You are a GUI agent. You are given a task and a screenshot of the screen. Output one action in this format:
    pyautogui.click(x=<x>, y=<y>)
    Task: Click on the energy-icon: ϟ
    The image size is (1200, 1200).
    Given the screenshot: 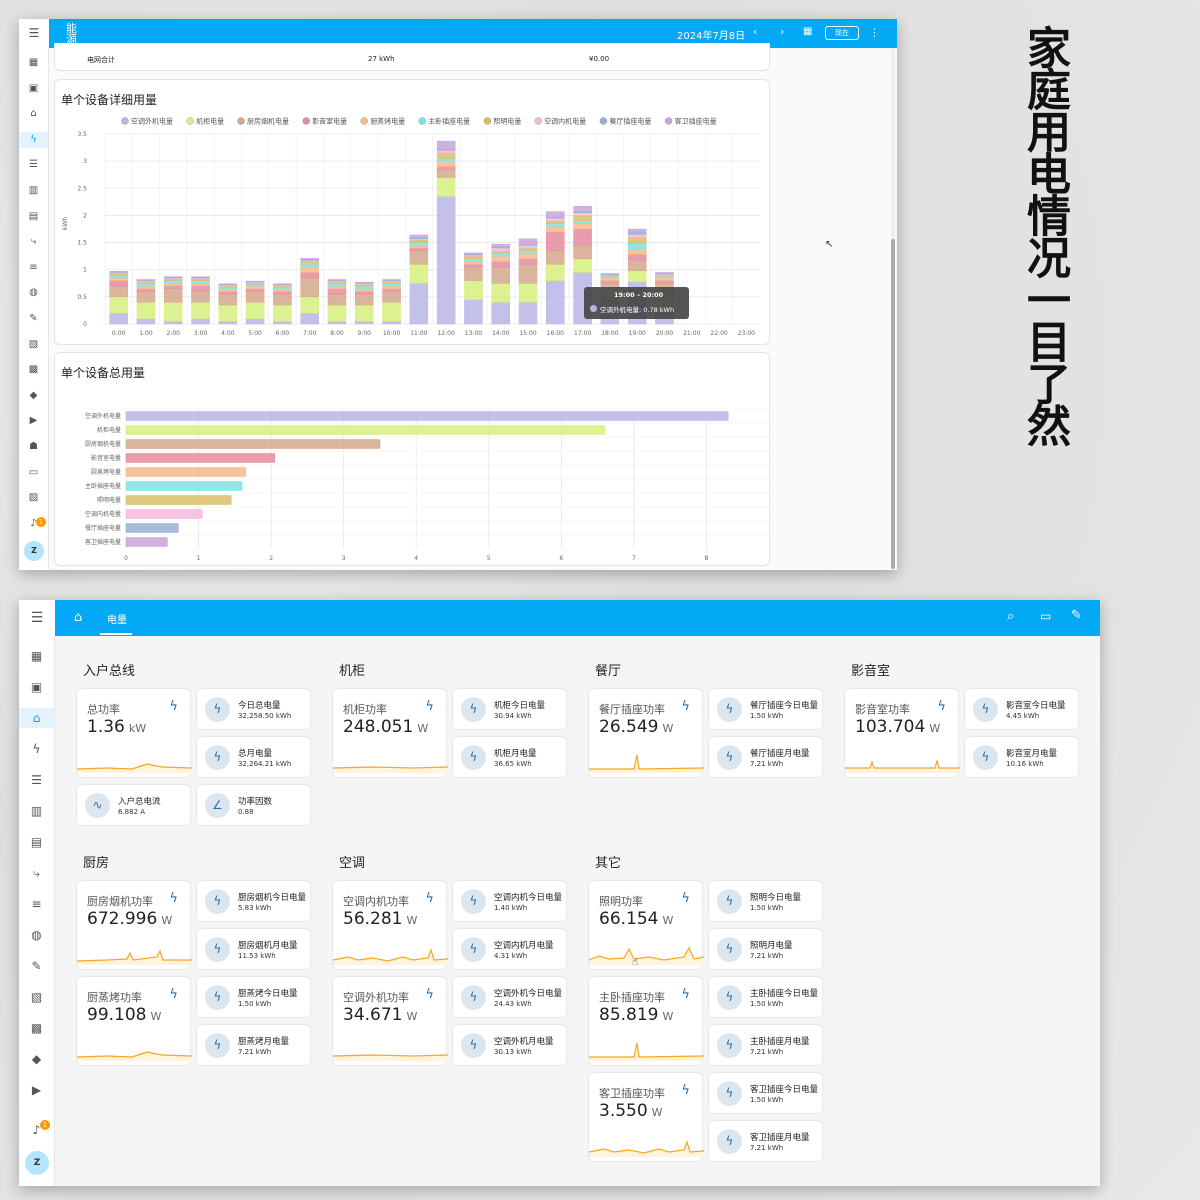 What is the action you would take?
    pyautogui.click(x=33, y=139)
    